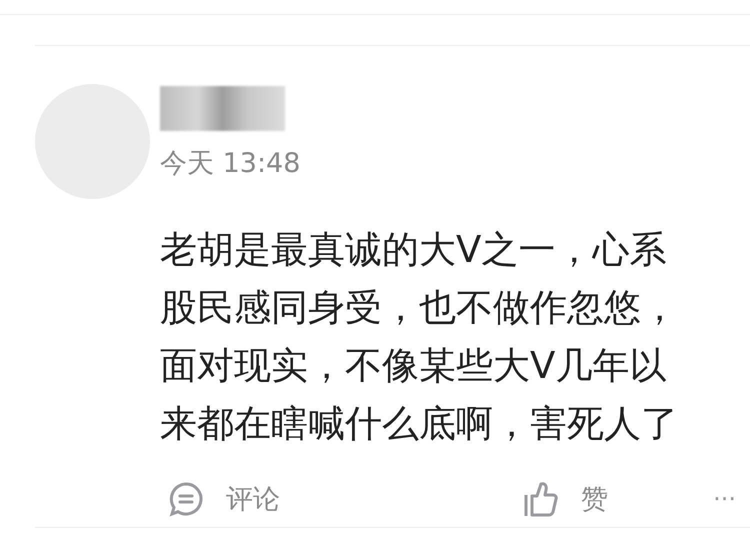 The height and width of the screenshot is (550, 750). What do you see at coordinates (224, 499) in the screenshot?
I see `comment-button: 评论` at bounding box center [224, 499].